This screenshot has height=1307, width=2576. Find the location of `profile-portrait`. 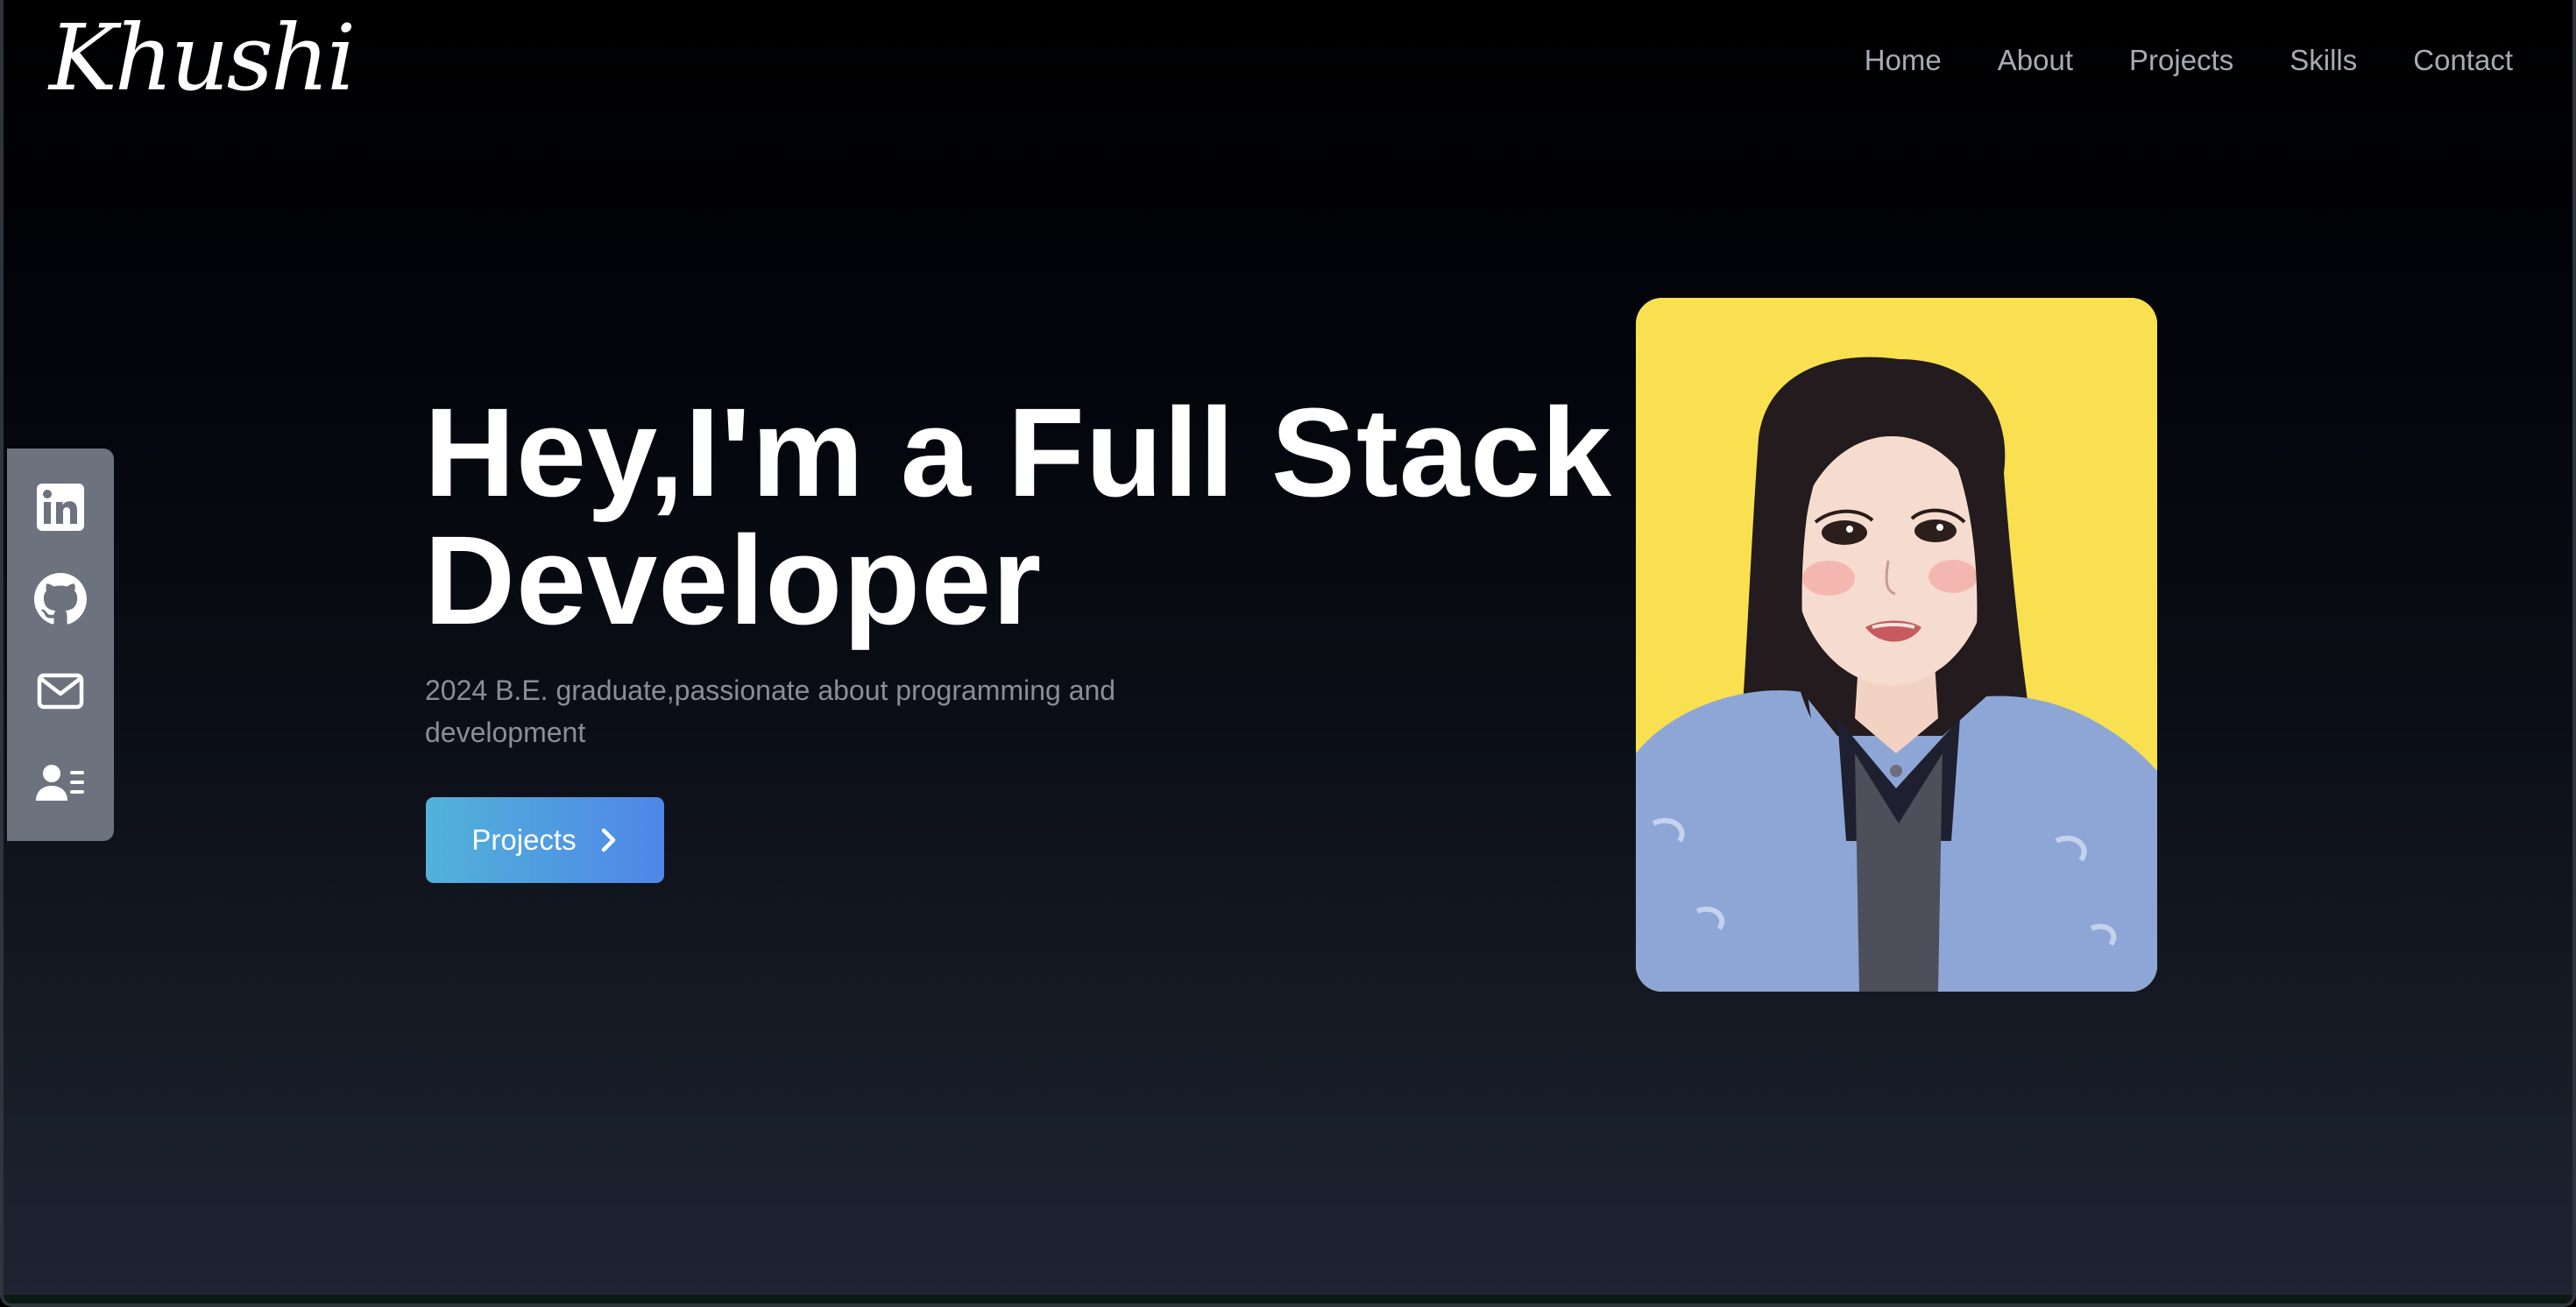

profile-portrait is located at coordinates (1896, 645).